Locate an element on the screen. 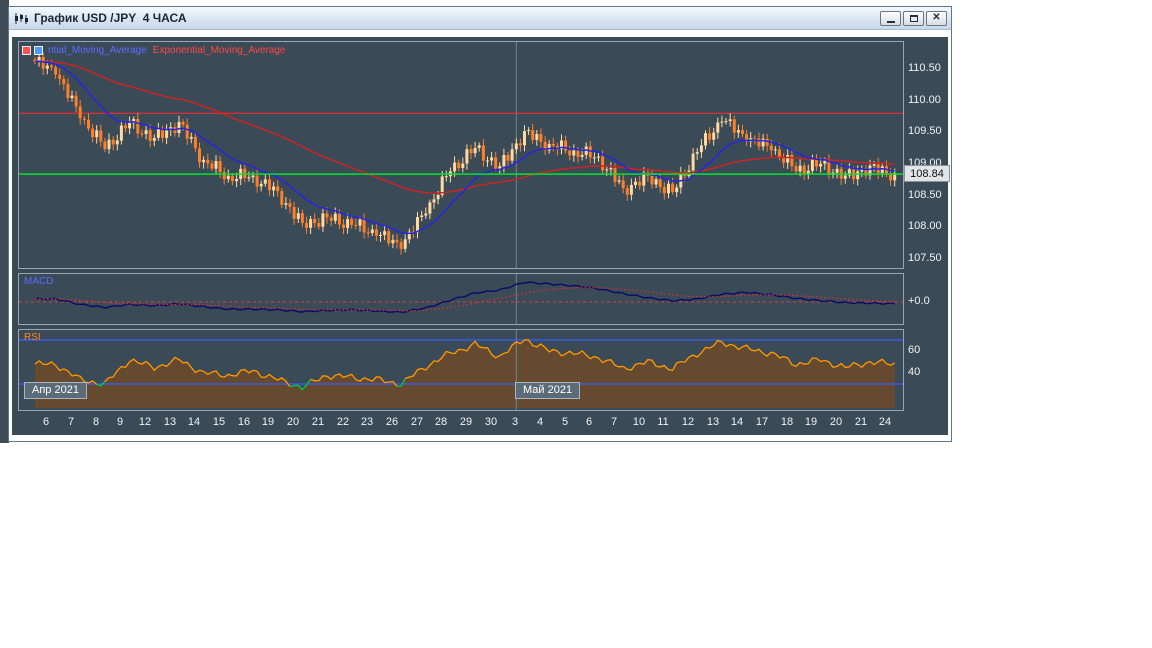 This screenshot has width=1152, height=648. minimize-button is located at coordinates (890, 18).